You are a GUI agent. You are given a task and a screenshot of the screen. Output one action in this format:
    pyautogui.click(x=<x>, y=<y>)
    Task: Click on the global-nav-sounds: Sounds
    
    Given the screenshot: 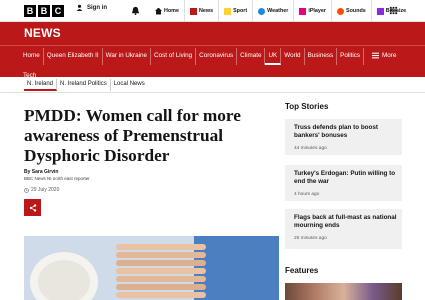 What is the action you would take?
    pyautogui.click(x=351, y=11)
    